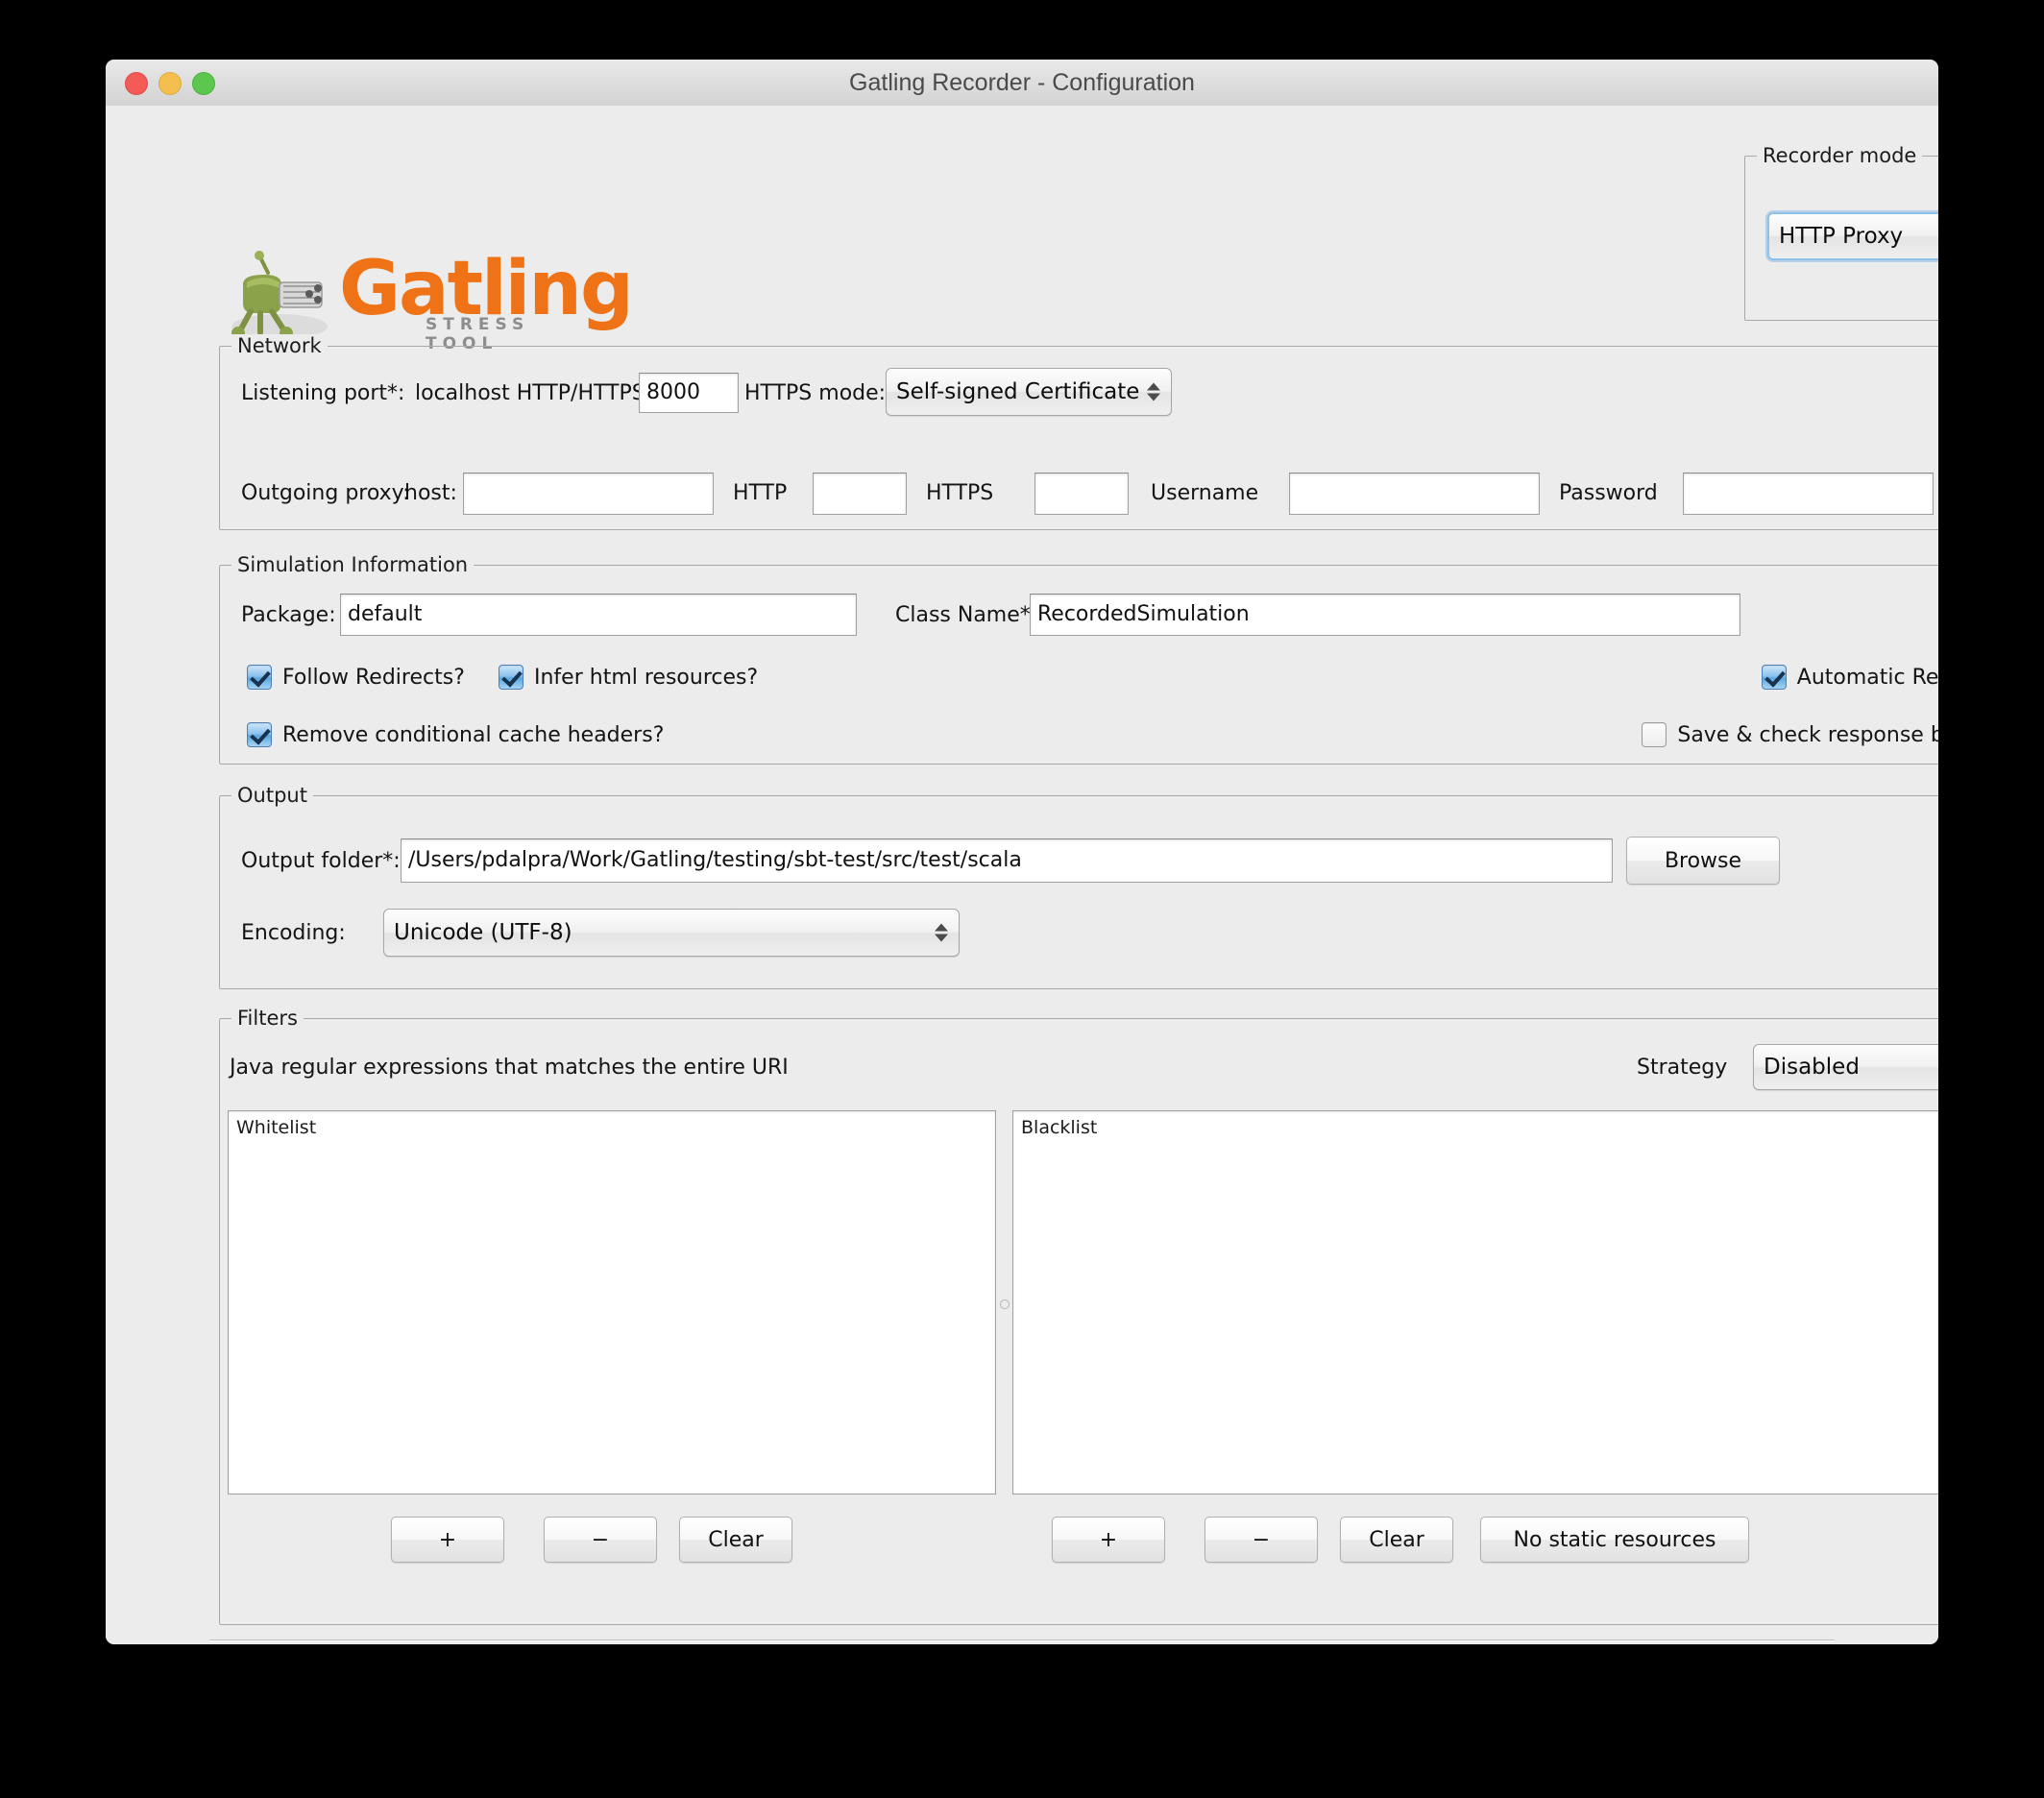 The height and width of the screenshot is (1798, 2044). I want to click on blacklist-title: Blacklist, so click(1059, 1127).